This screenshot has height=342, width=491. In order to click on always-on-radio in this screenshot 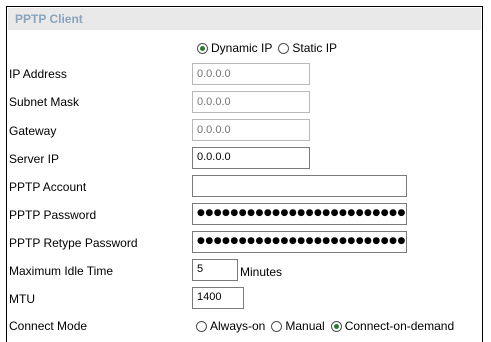, I will do `click(201, 326)`.